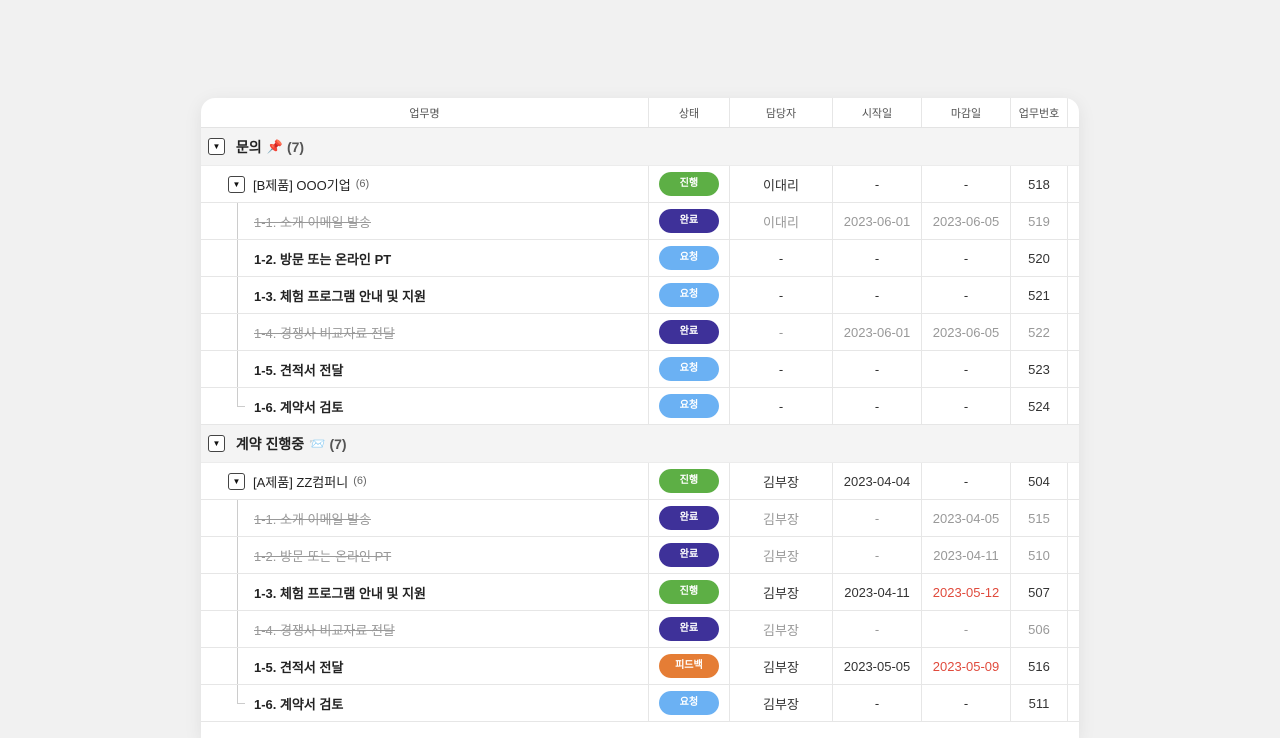  What do you see at coordinates (966, 592) in the screenshot?
I see `due-date-cell: 2023-05-12` at bounding box center [966, 592].